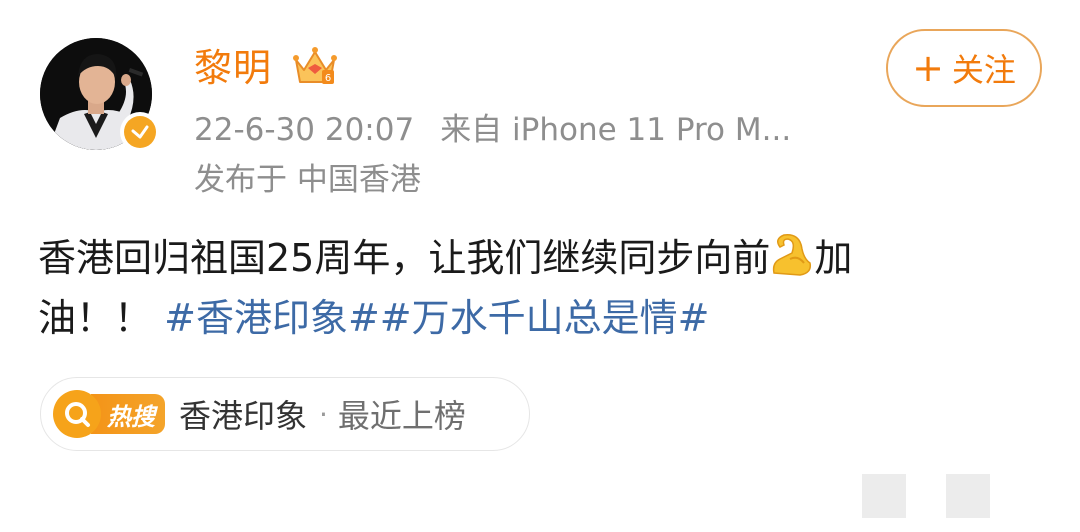 Image resolution: width=1080 pixels, height=532 pixels. I want to click on svg-text: 6, so click(328, 78).